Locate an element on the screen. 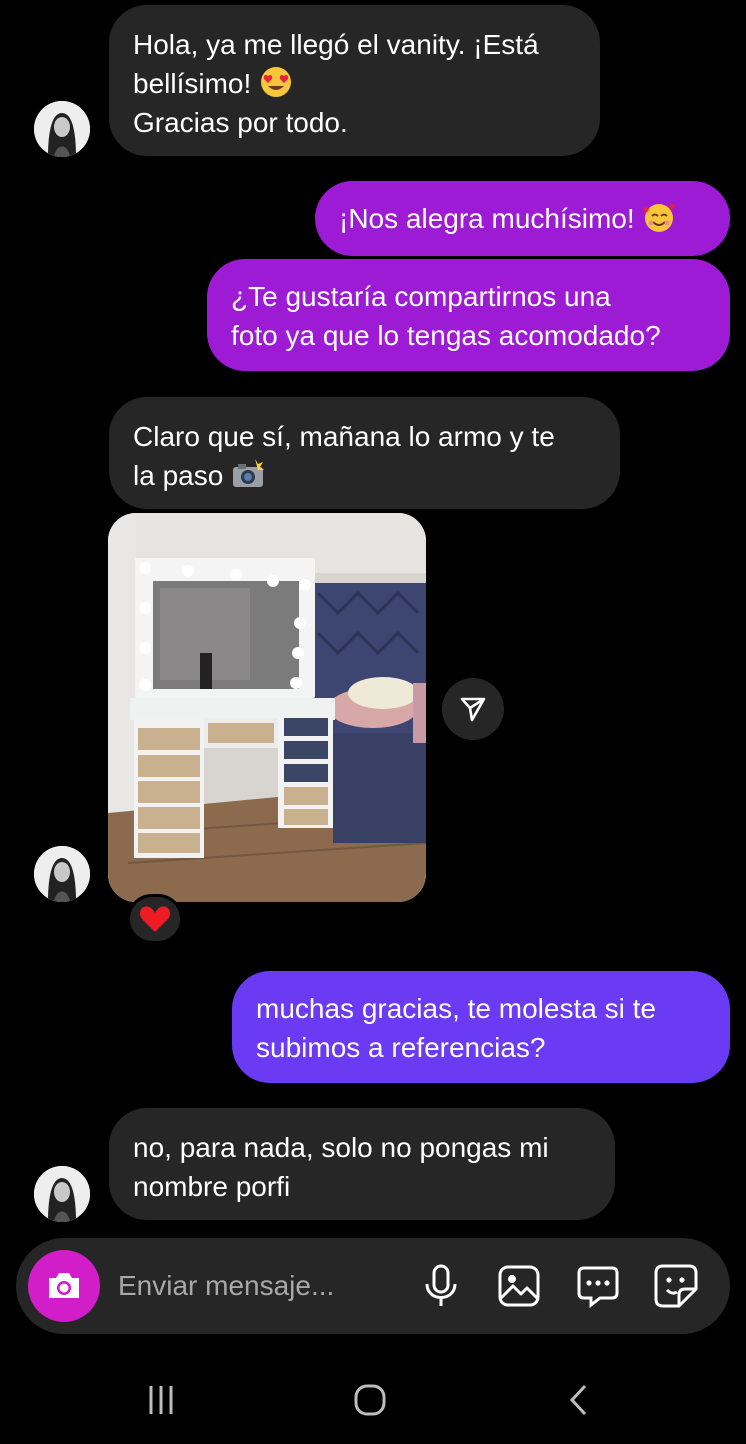 This screenshot has height=1444, width=746. camera-button is located at coordinates (64, 1286).